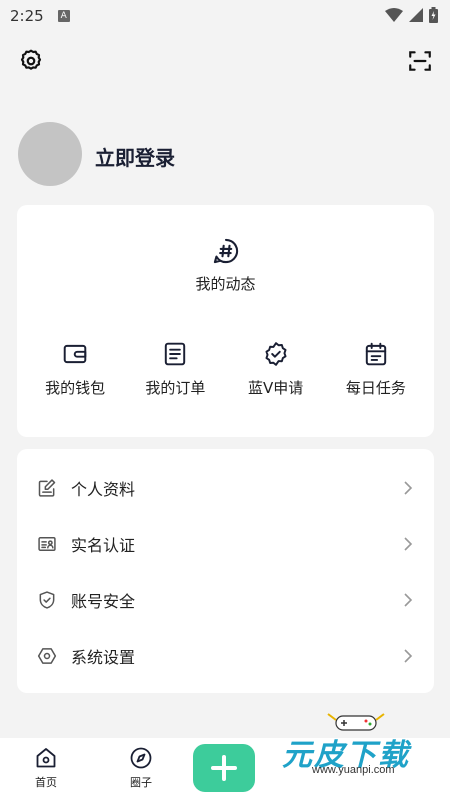 The width and height of the screenshot is (450, 800). Describe the element at coordinates (276, 354) in the screenshot. I see `verified-badge-icon` at that location.